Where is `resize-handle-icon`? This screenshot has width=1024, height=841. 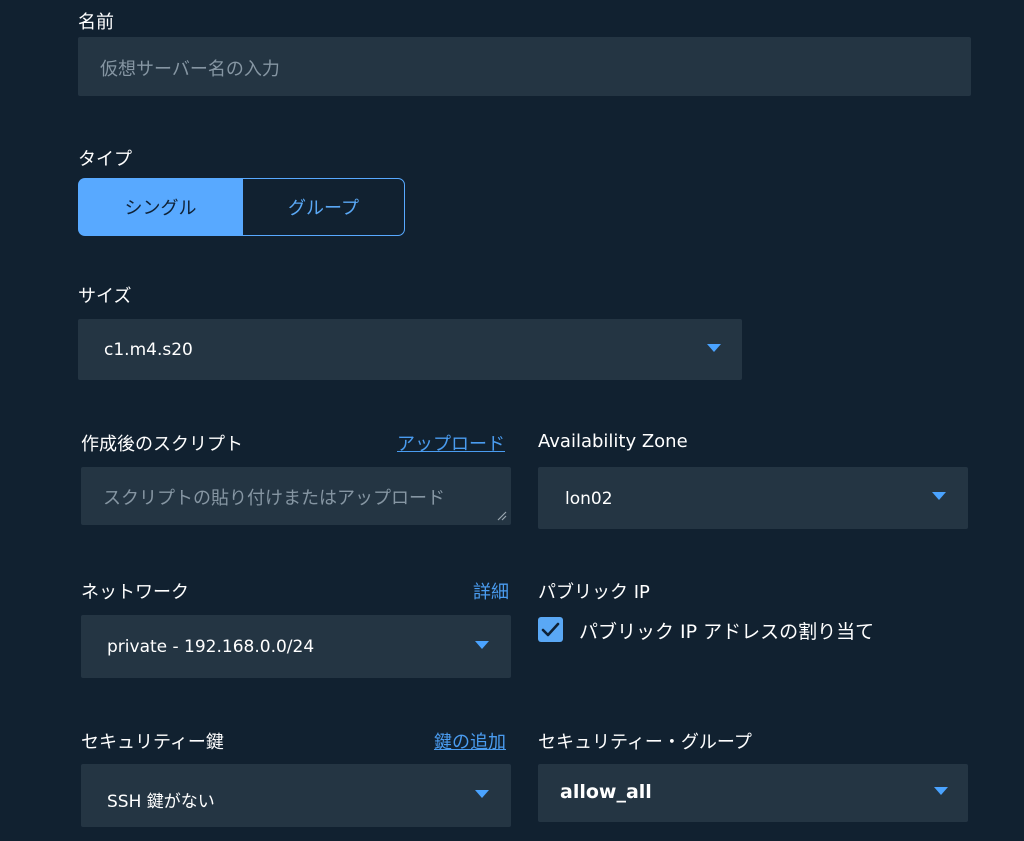 resize-handle-icon is located at coordinates (502, 516).